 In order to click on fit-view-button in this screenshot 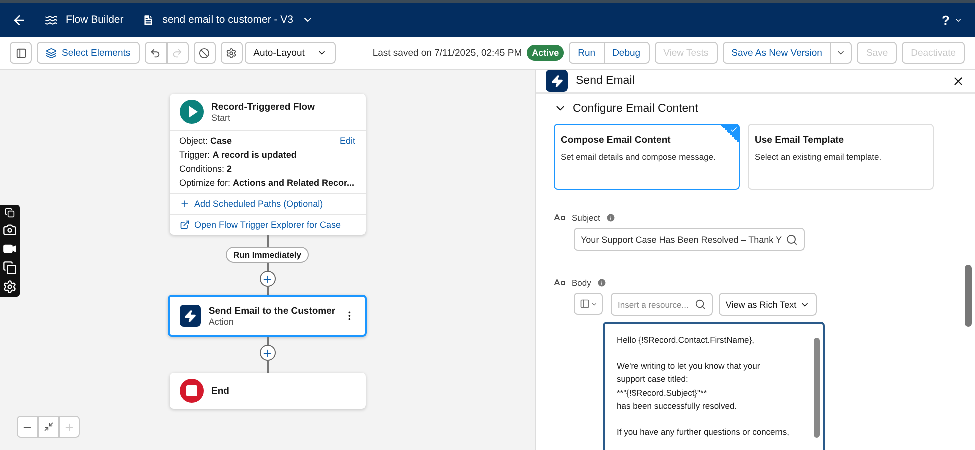, I will do `click(48, 427)`.